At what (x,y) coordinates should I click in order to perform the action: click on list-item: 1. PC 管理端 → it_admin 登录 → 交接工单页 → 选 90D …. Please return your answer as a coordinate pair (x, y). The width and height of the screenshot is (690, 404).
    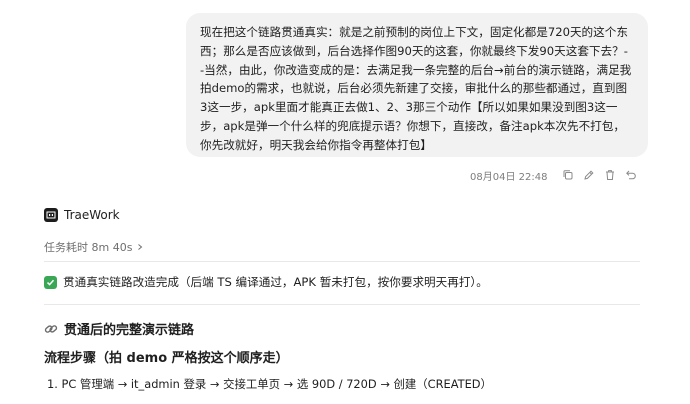
    Looking at the image, I should click on (269, 384).